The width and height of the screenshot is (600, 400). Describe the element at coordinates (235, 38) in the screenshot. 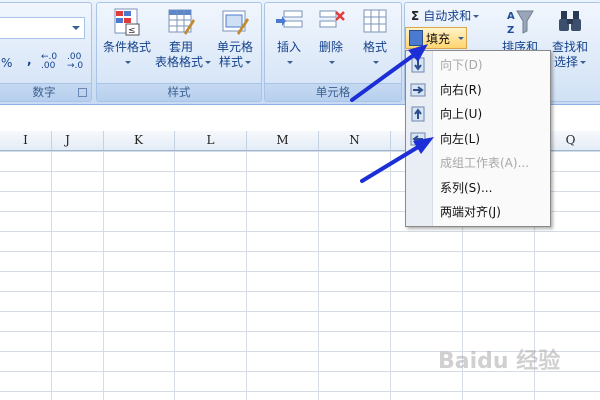

I see `cell-styles-button: 单元格 样式` at that location.